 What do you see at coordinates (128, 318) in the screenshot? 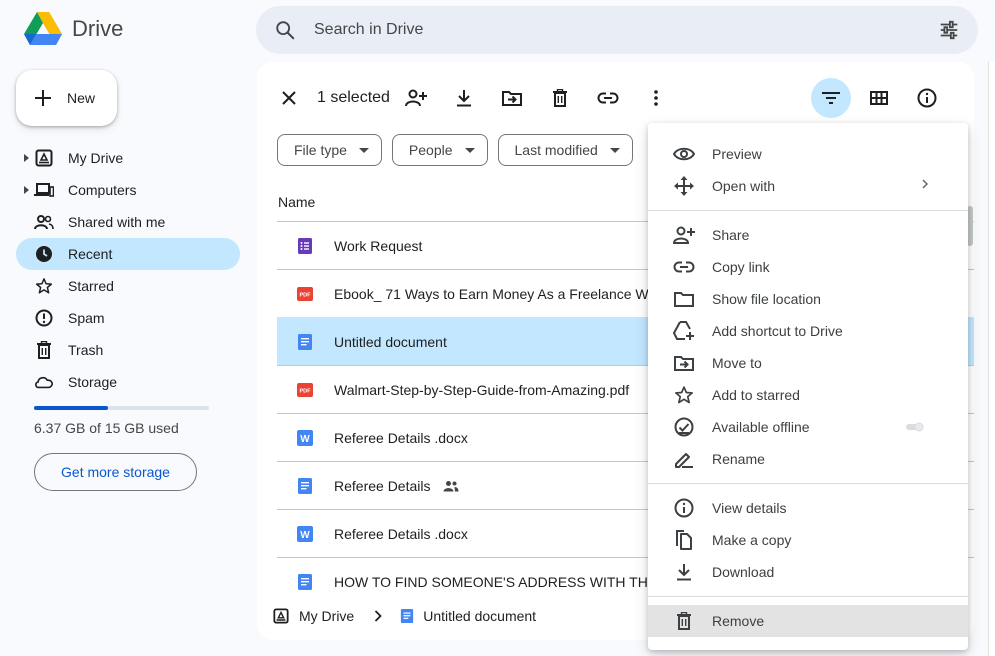
I see `sidebar-item-spam: Spam` at bounding box center [128, 318].